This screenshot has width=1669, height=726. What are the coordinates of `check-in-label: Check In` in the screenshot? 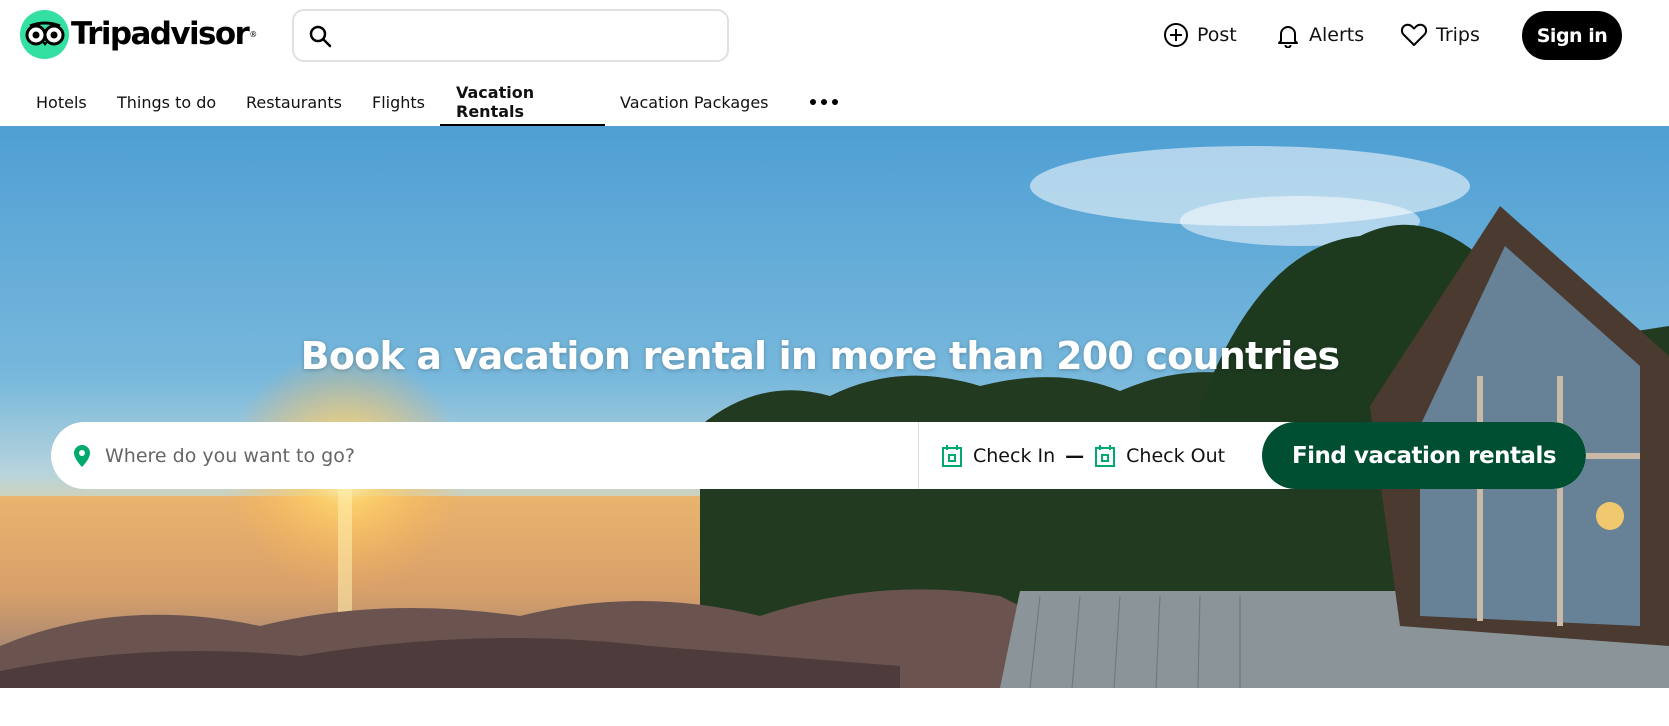 It's located at (1014, 455).